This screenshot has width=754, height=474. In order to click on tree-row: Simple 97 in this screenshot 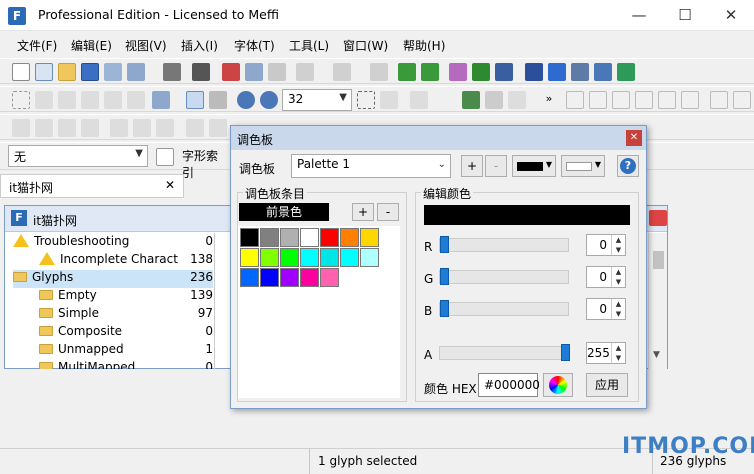, I will do `click(113, 315)`.